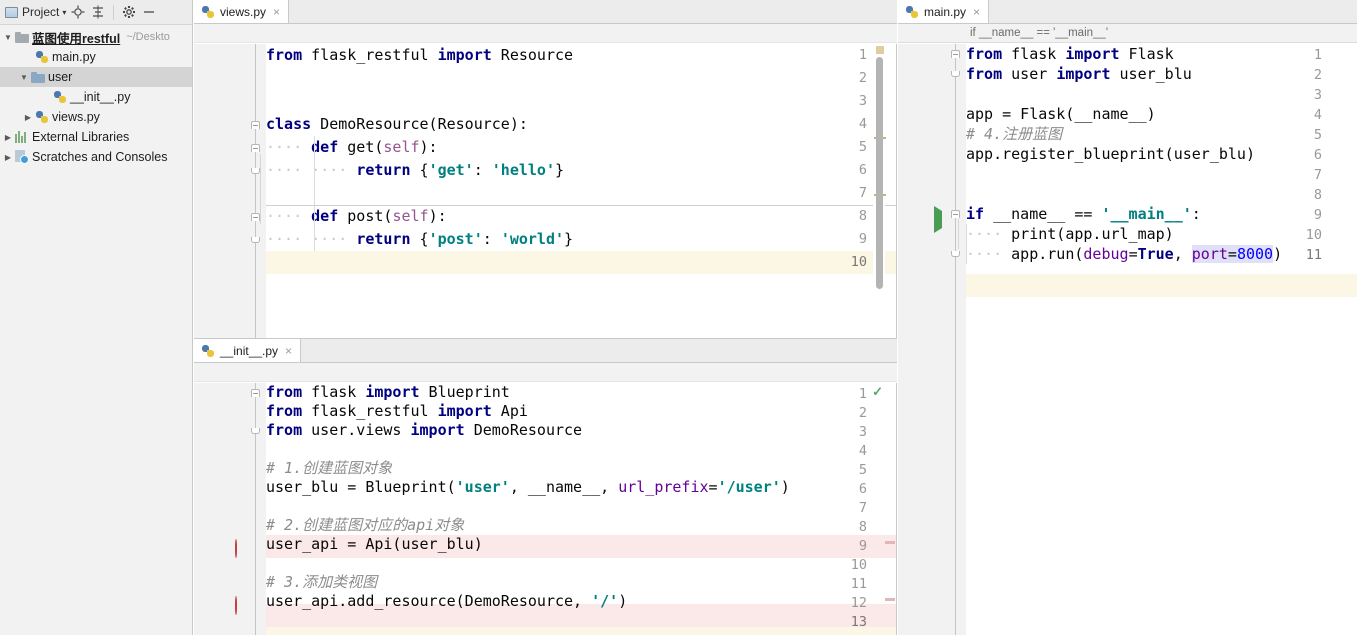 The width and height of the screenshot is (1357, 635). Describe the element at coordinates (1039, 33) in the screenshot. I see `breadcrumb-label: if __name__ == '__main__'` at that location.